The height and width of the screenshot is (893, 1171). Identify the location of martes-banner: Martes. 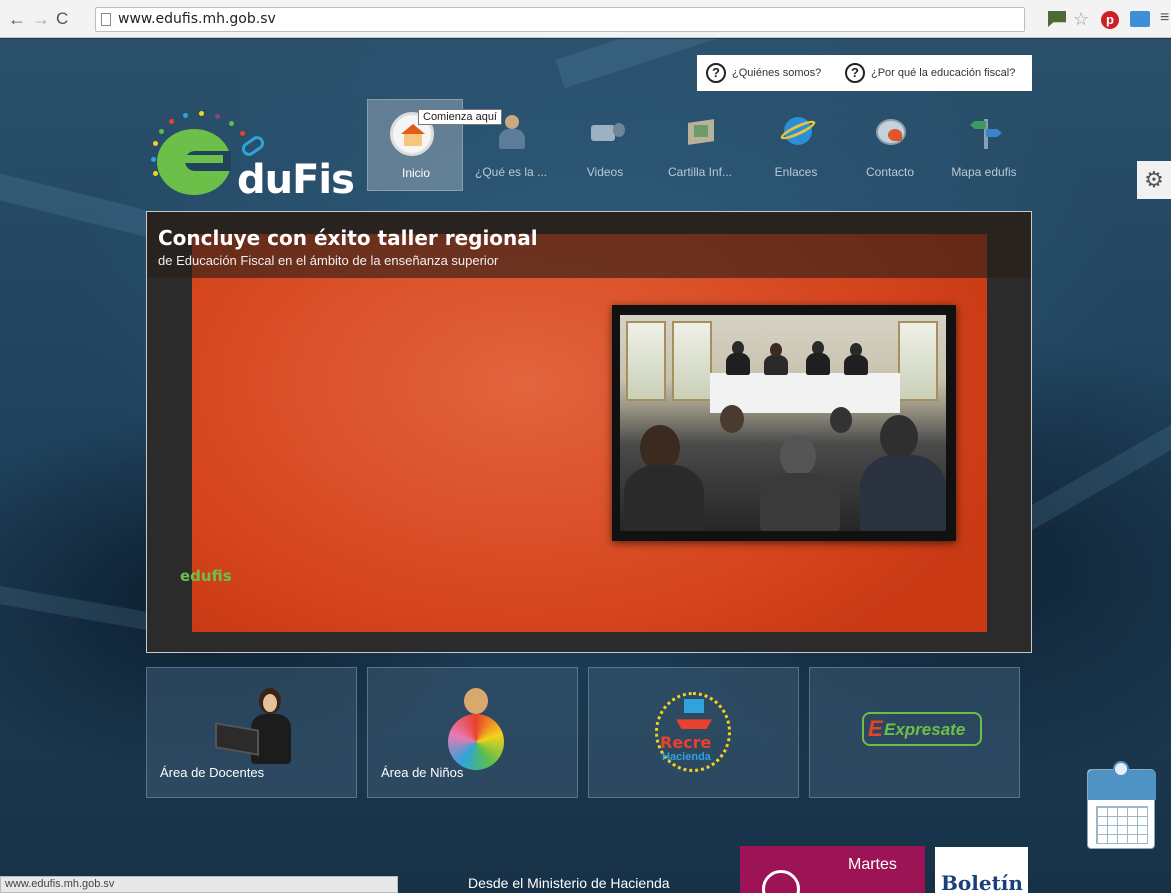
(832, 869).